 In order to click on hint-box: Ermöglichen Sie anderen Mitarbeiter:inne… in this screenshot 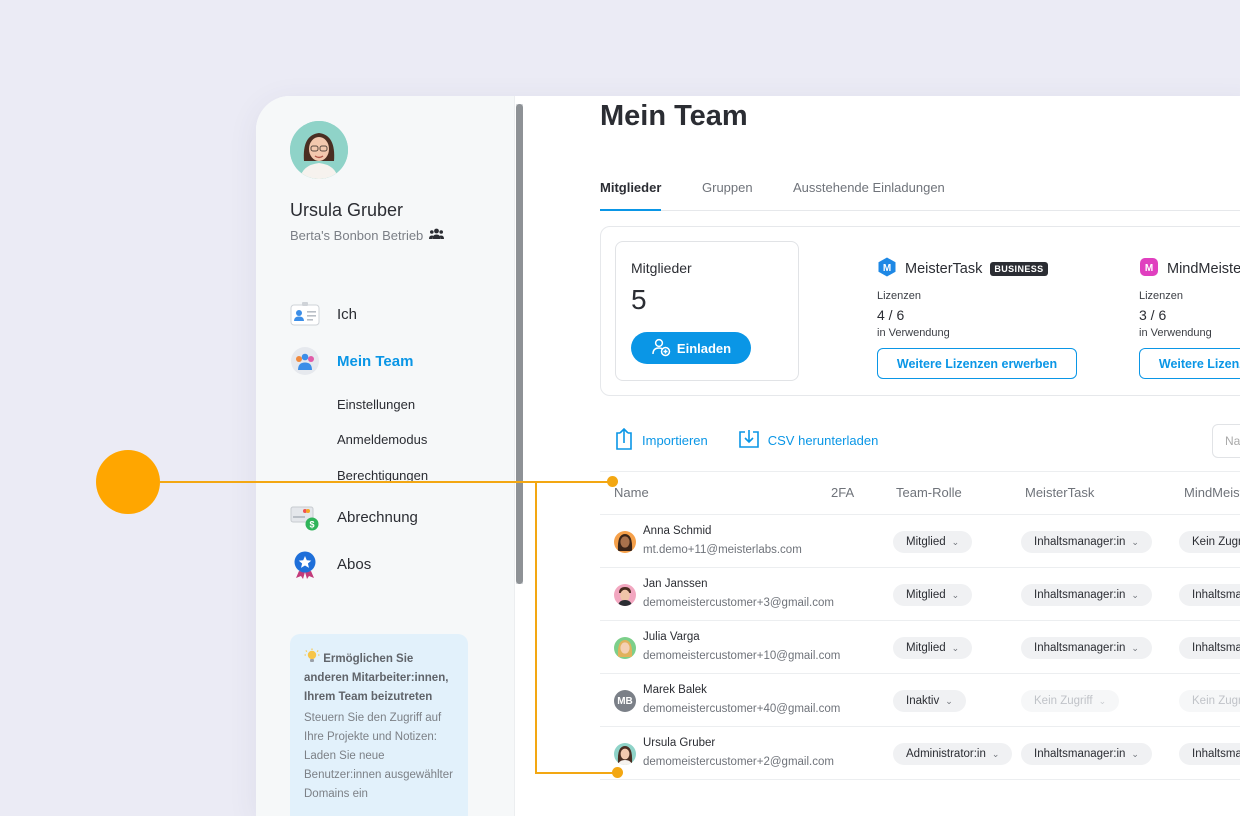, I will do `click(379, 725)`.